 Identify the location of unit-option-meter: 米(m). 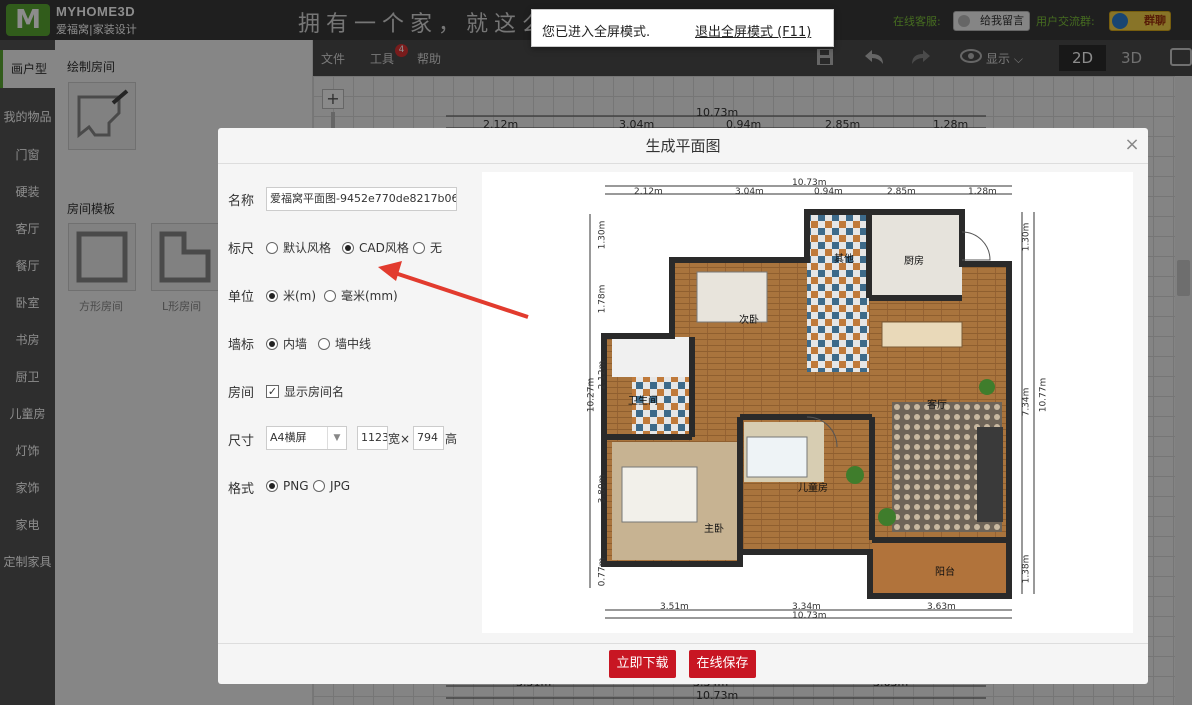
(291, 295).